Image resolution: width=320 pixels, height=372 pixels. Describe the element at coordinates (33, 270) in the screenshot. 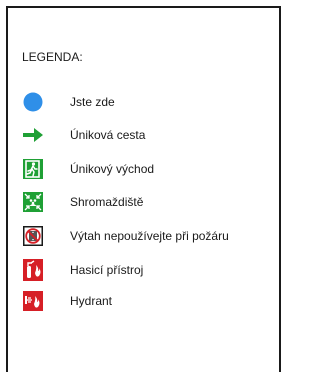

I see `fire-extinguisher-icon` at that location.